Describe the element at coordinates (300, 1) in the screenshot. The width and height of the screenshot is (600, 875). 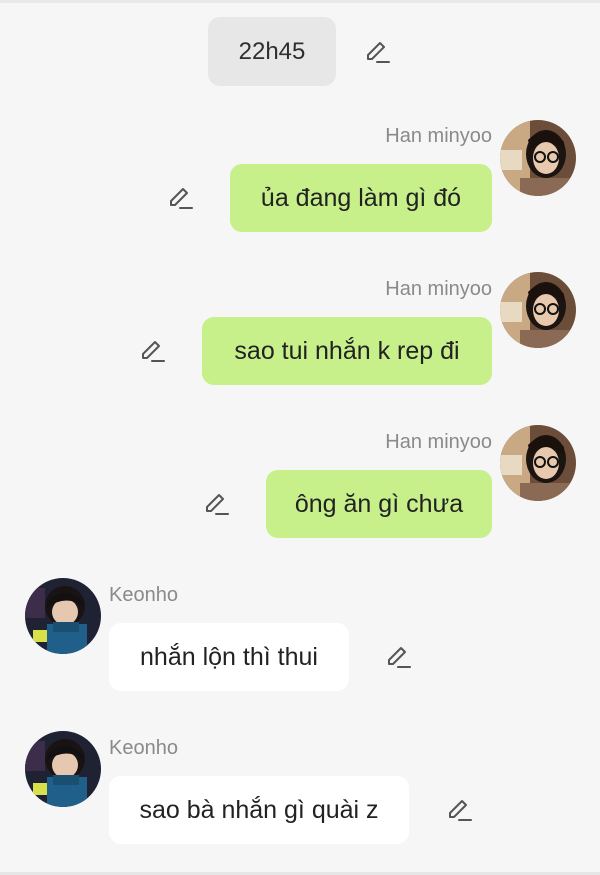
I see `top-divider` at that location.